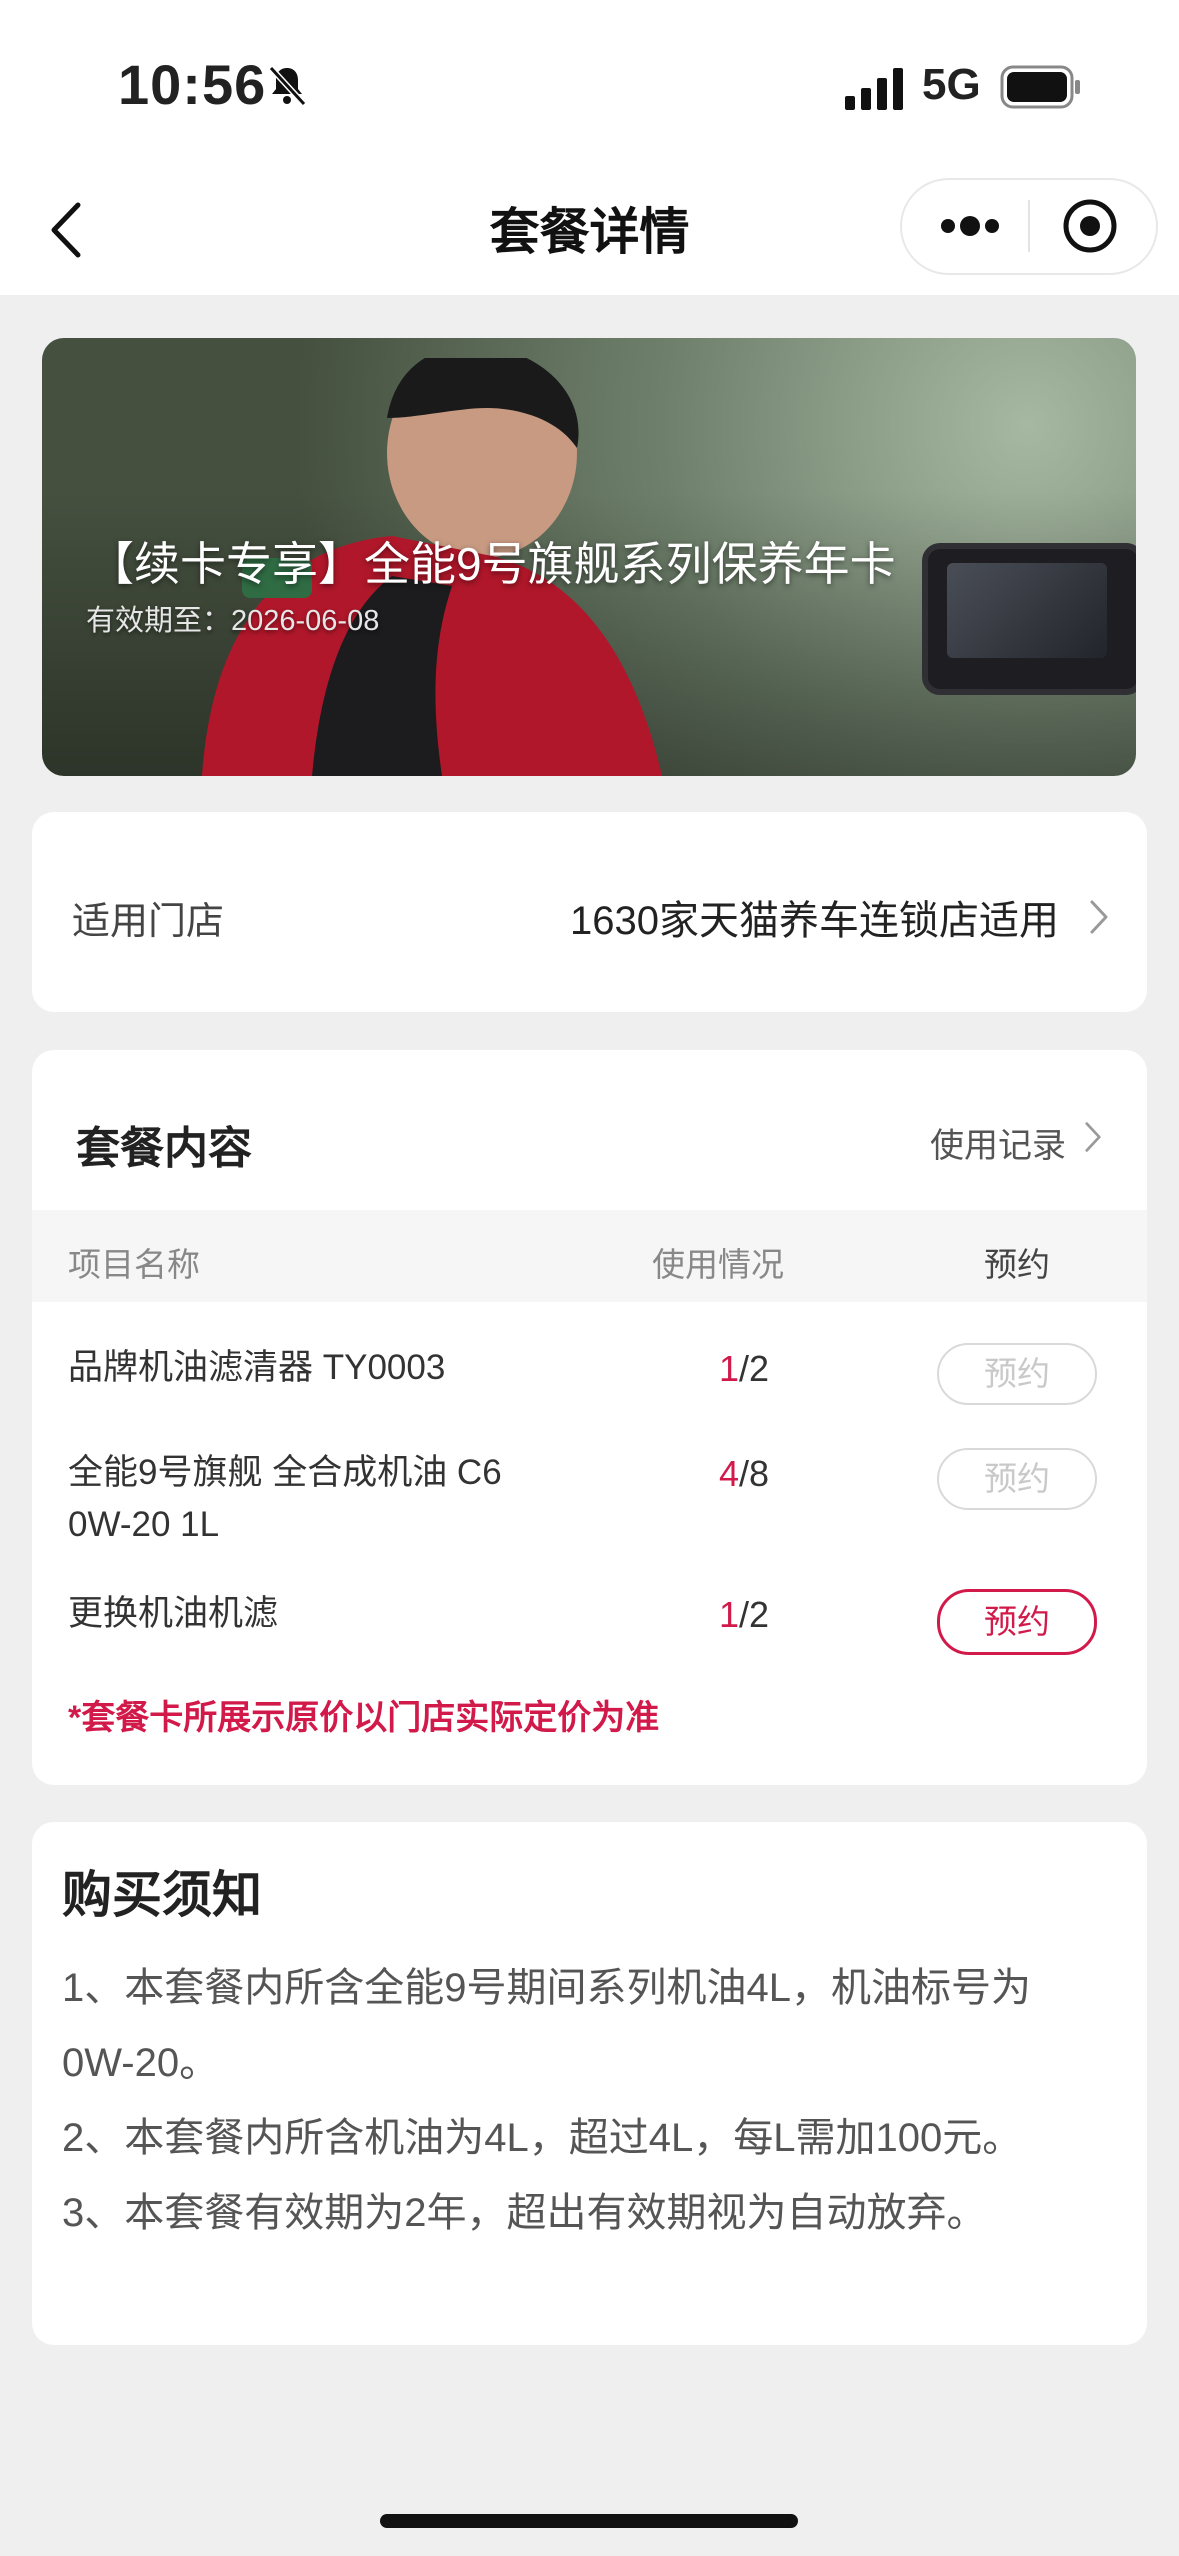  I want to click on network-label: 5G, so click(951, 84).